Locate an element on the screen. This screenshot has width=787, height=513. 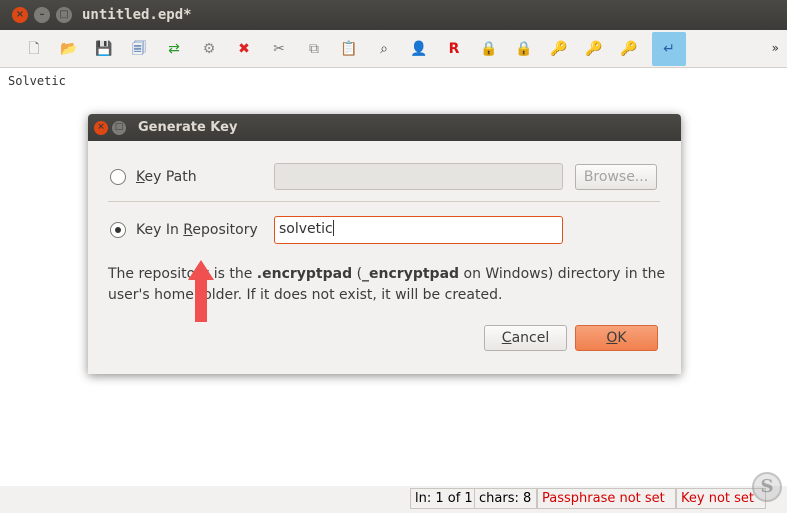
copy-icon: ⧉ is located at coordinates (314, 49).